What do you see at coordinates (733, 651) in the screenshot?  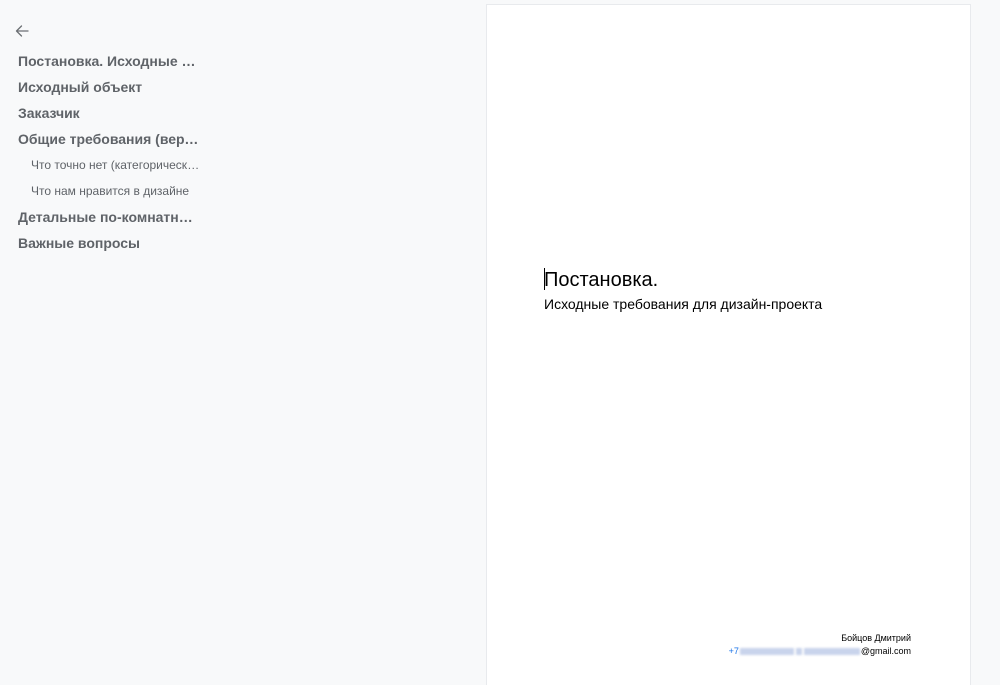 I see `footer-phone-prefix: +7` at bounding box center [733, 651].